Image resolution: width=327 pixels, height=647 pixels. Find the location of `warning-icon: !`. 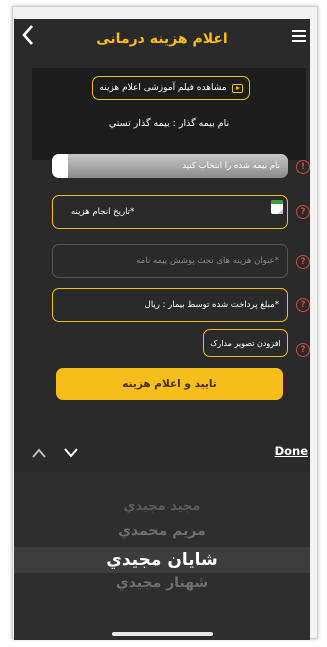

warning-icon: ! is located at coordinates (303, 167).